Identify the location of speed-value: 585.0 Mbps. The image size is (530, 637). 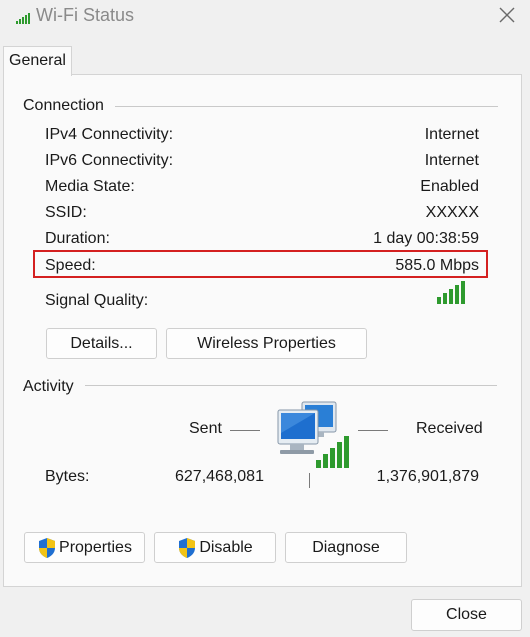
(437, 265).